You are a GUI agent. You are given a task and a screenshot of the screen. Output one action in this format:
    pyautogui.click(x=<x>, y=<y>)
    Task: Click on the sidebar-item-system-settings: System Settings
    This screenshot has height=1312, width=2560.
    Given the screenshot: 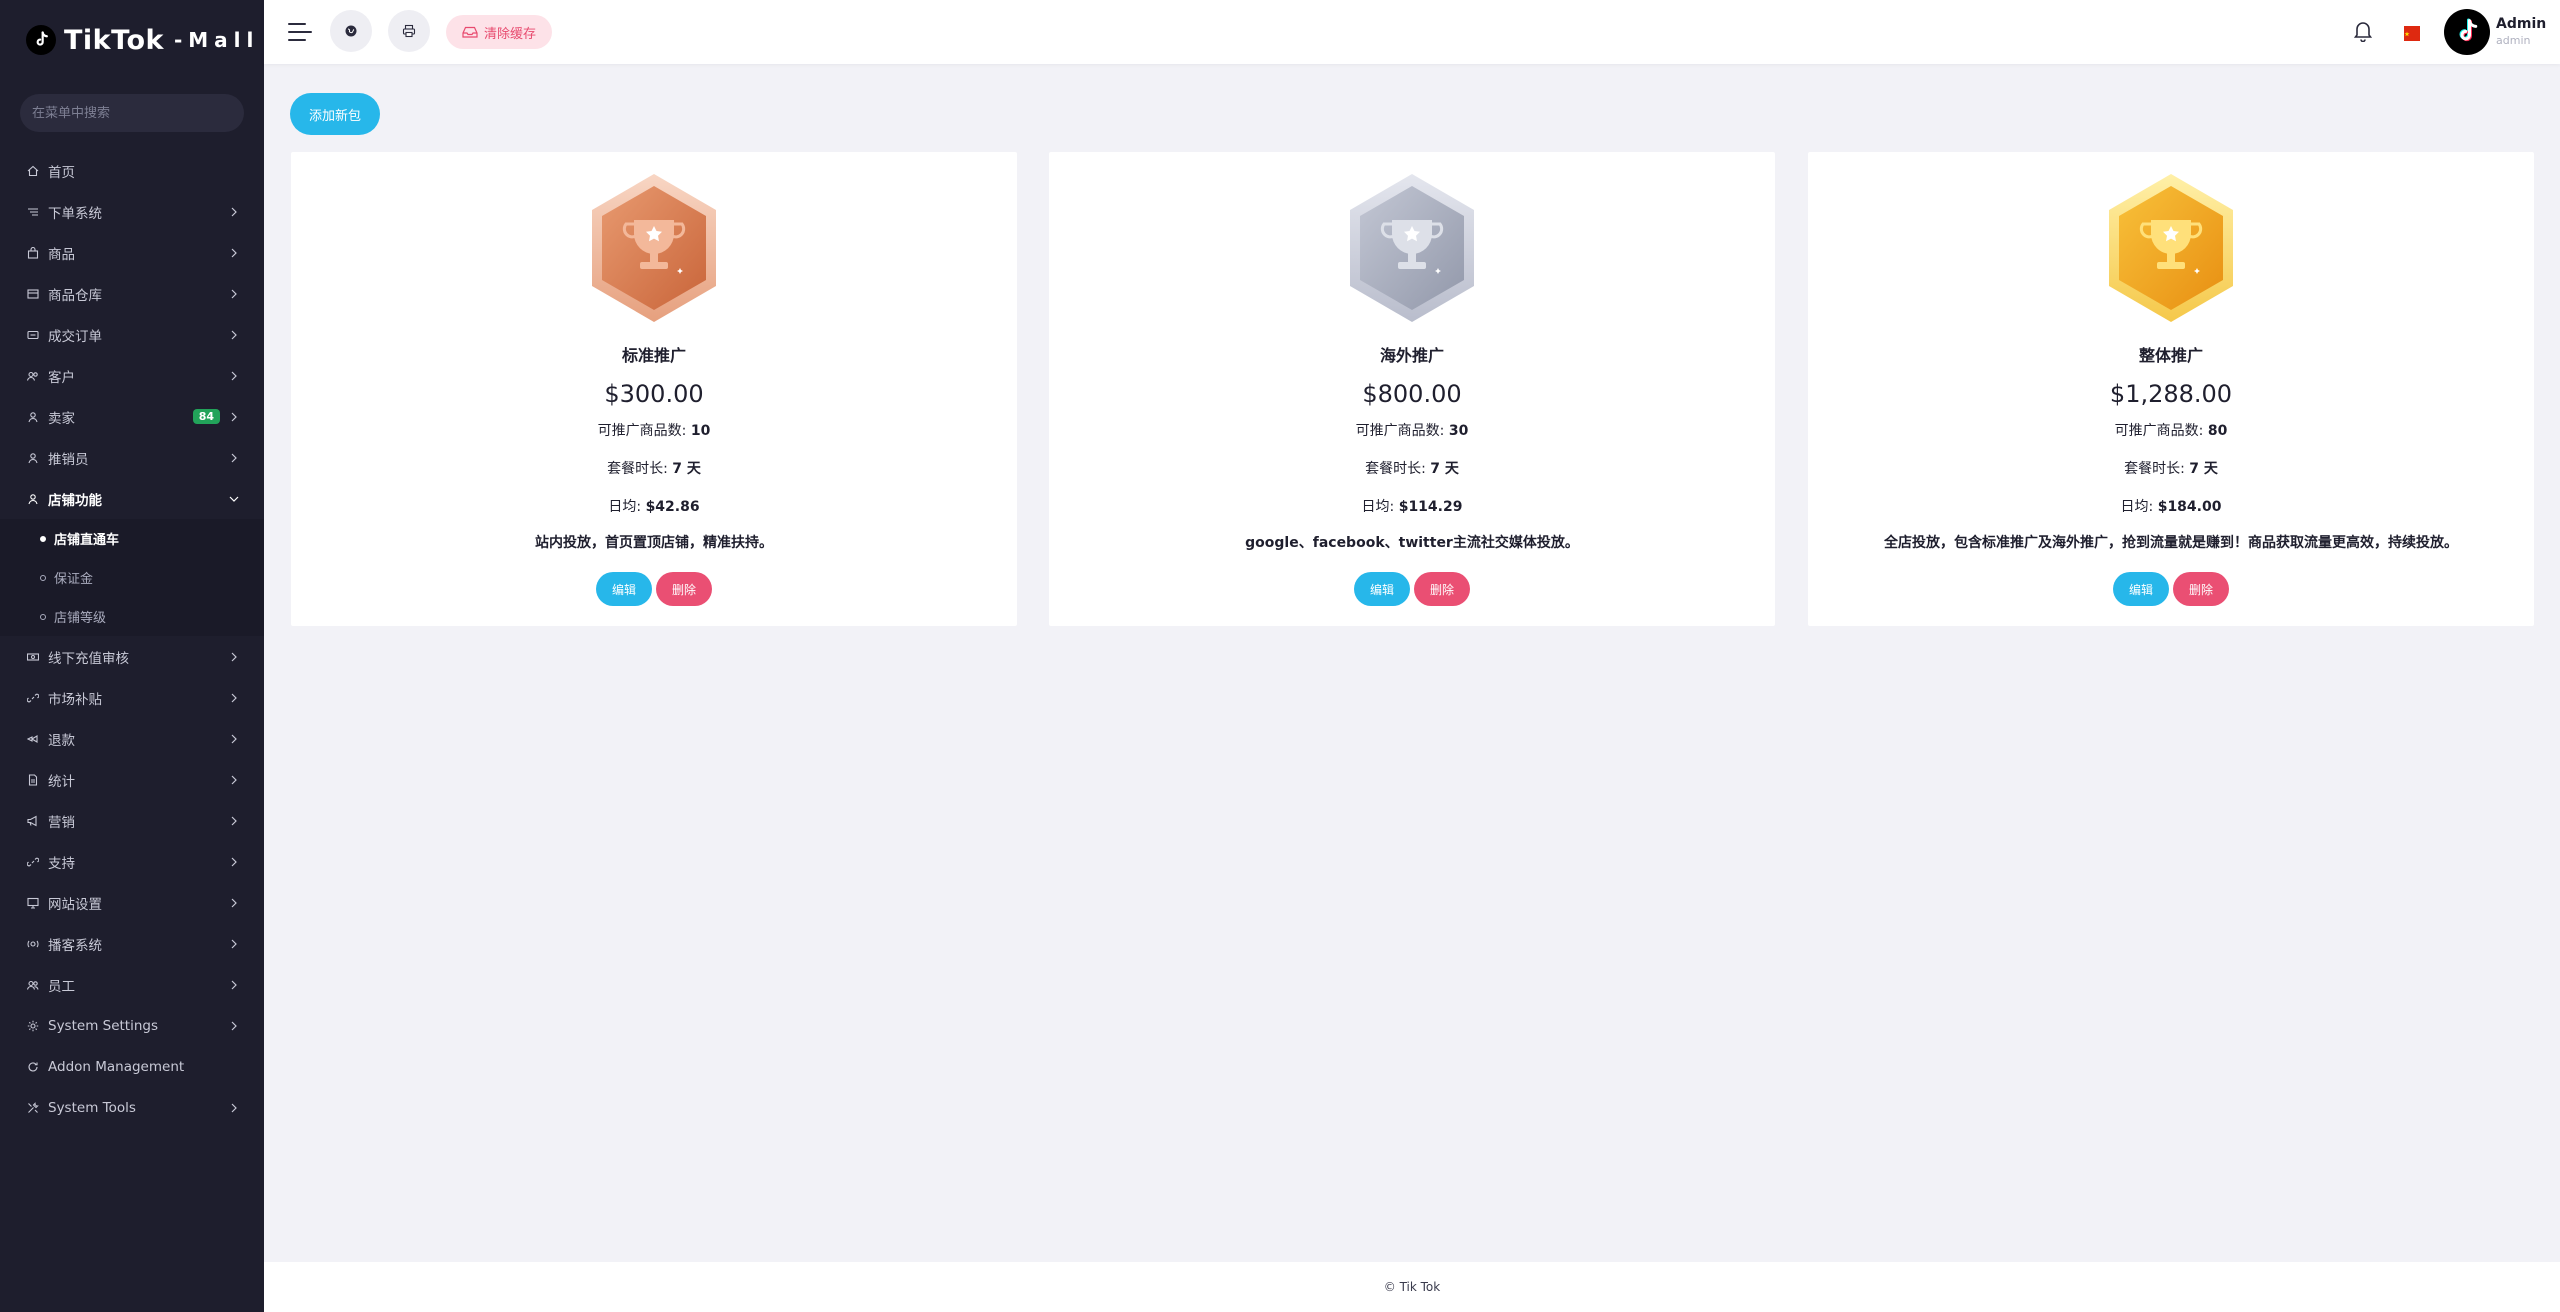 What is the action you would take?
    pyautogui.click(x=132, y=1025)
    